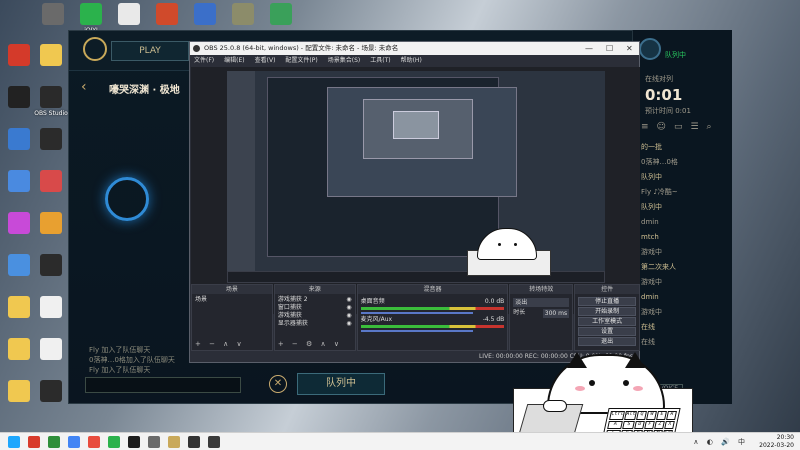 This screenshot has width=800, height=450. What do you see at coordinates (607, 321) in the screenshot?
I see `studio-mode-button: 工作室模式` at bounding box center [607, 321].